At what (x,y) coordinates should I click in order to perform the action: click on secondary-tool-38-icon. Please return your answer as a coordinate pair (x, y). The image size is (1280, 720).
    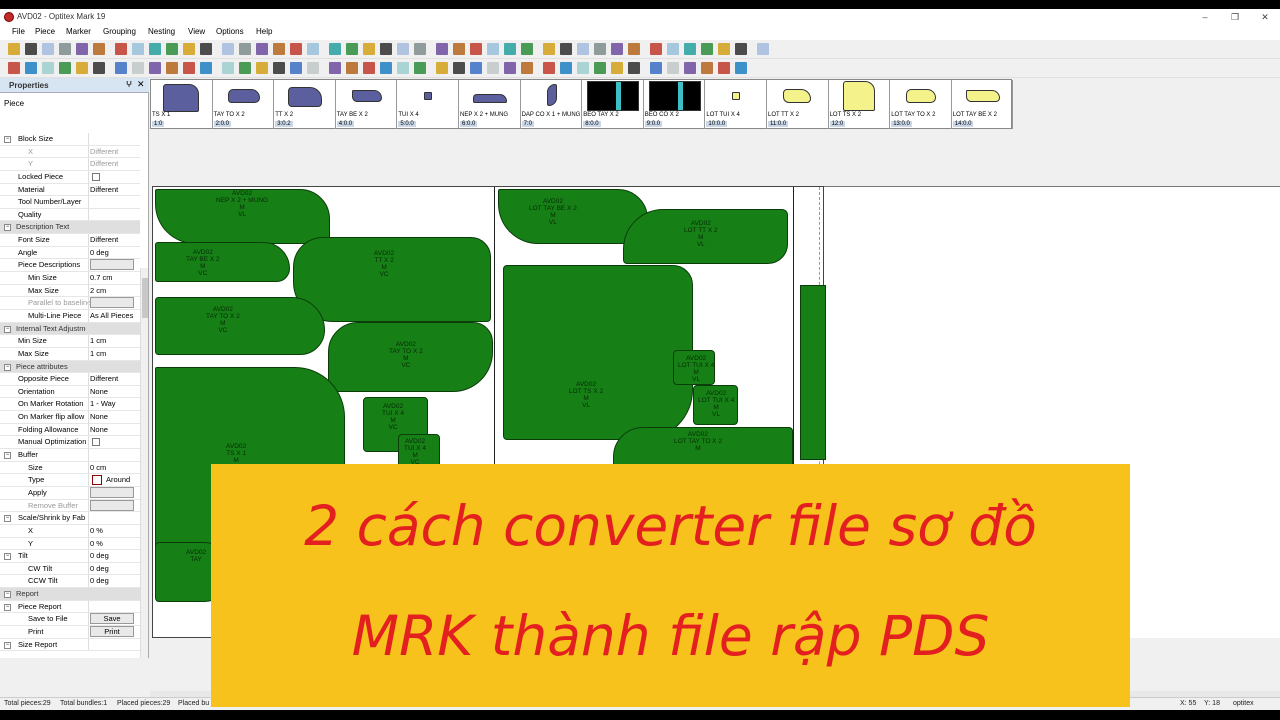
    Looking at the image, I should click on (673, 68).